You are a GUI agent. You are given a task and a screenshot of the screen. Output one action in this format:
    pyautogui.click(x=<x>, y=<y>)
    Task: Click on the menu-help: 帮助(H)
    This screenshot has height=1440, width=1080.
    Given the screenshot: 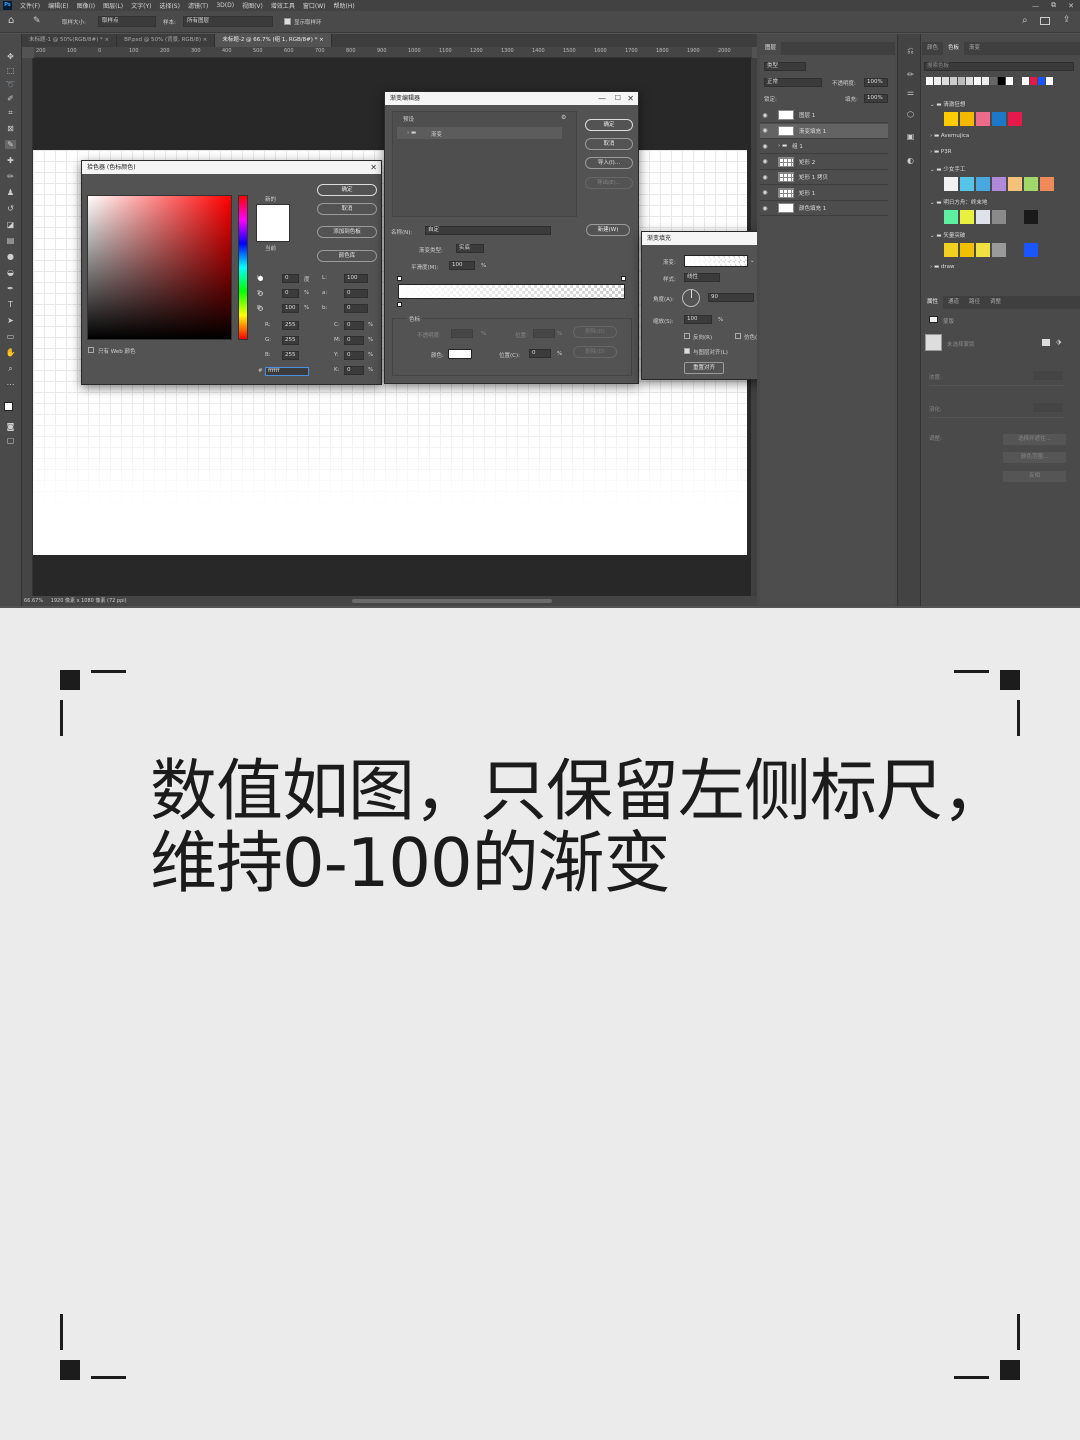 What is the action you would take?
    pyautogui.click(x=344, y=5)
    